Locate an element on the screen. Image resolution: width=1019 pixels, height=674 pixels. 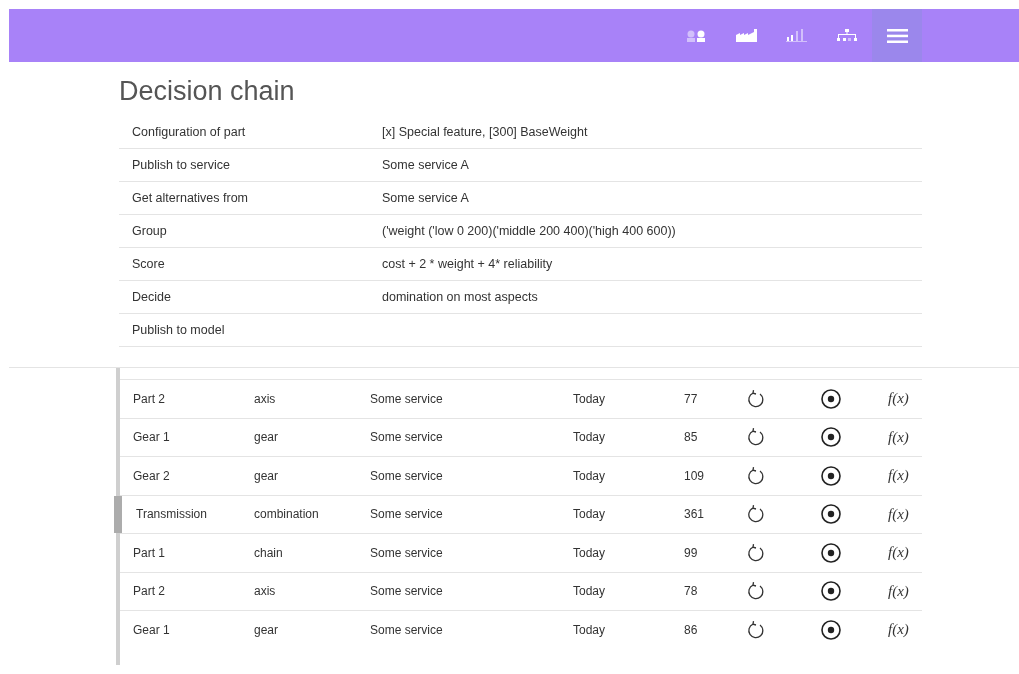
hierarchy-icon is located at coordinates (847, 35).